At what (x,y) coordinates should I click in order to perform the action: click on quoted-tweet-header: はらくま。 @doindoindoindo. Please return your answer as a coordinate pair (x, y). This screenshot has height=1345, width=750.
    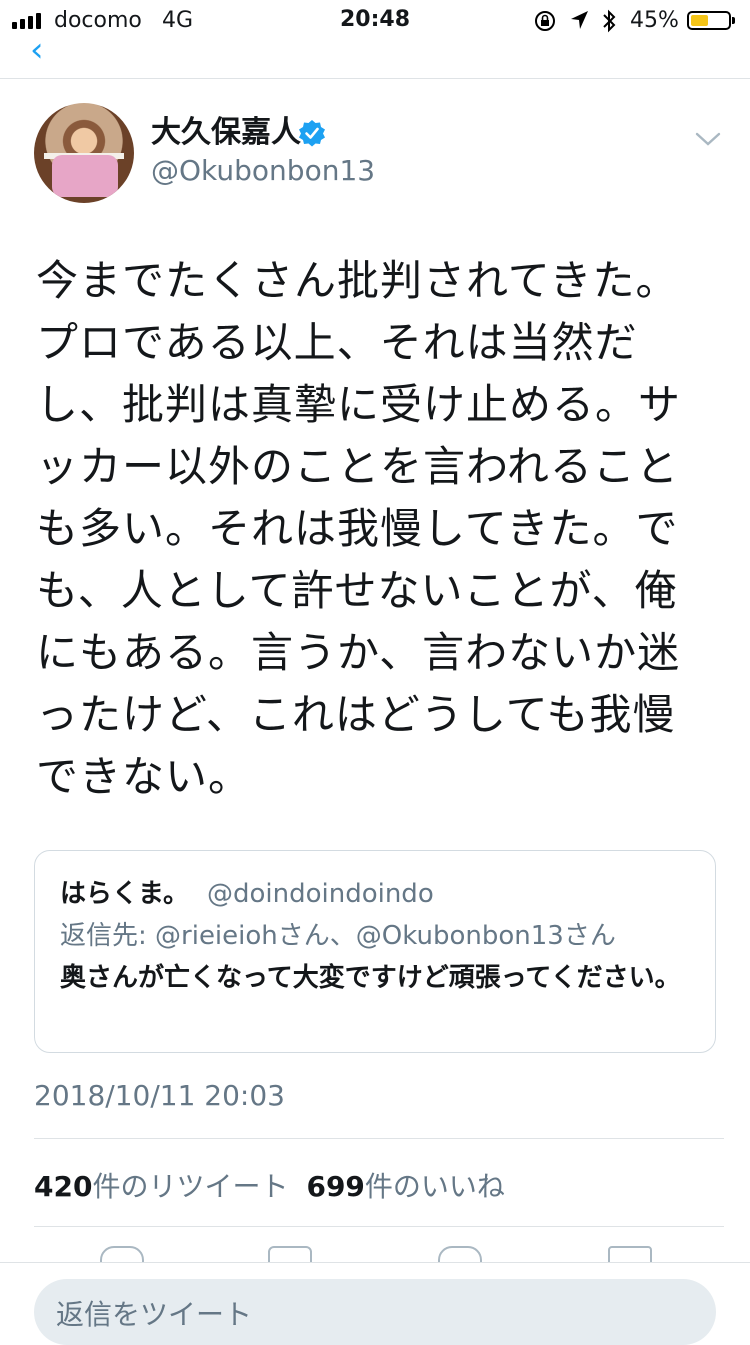
    Looking at the image, I should click on (247, 891).